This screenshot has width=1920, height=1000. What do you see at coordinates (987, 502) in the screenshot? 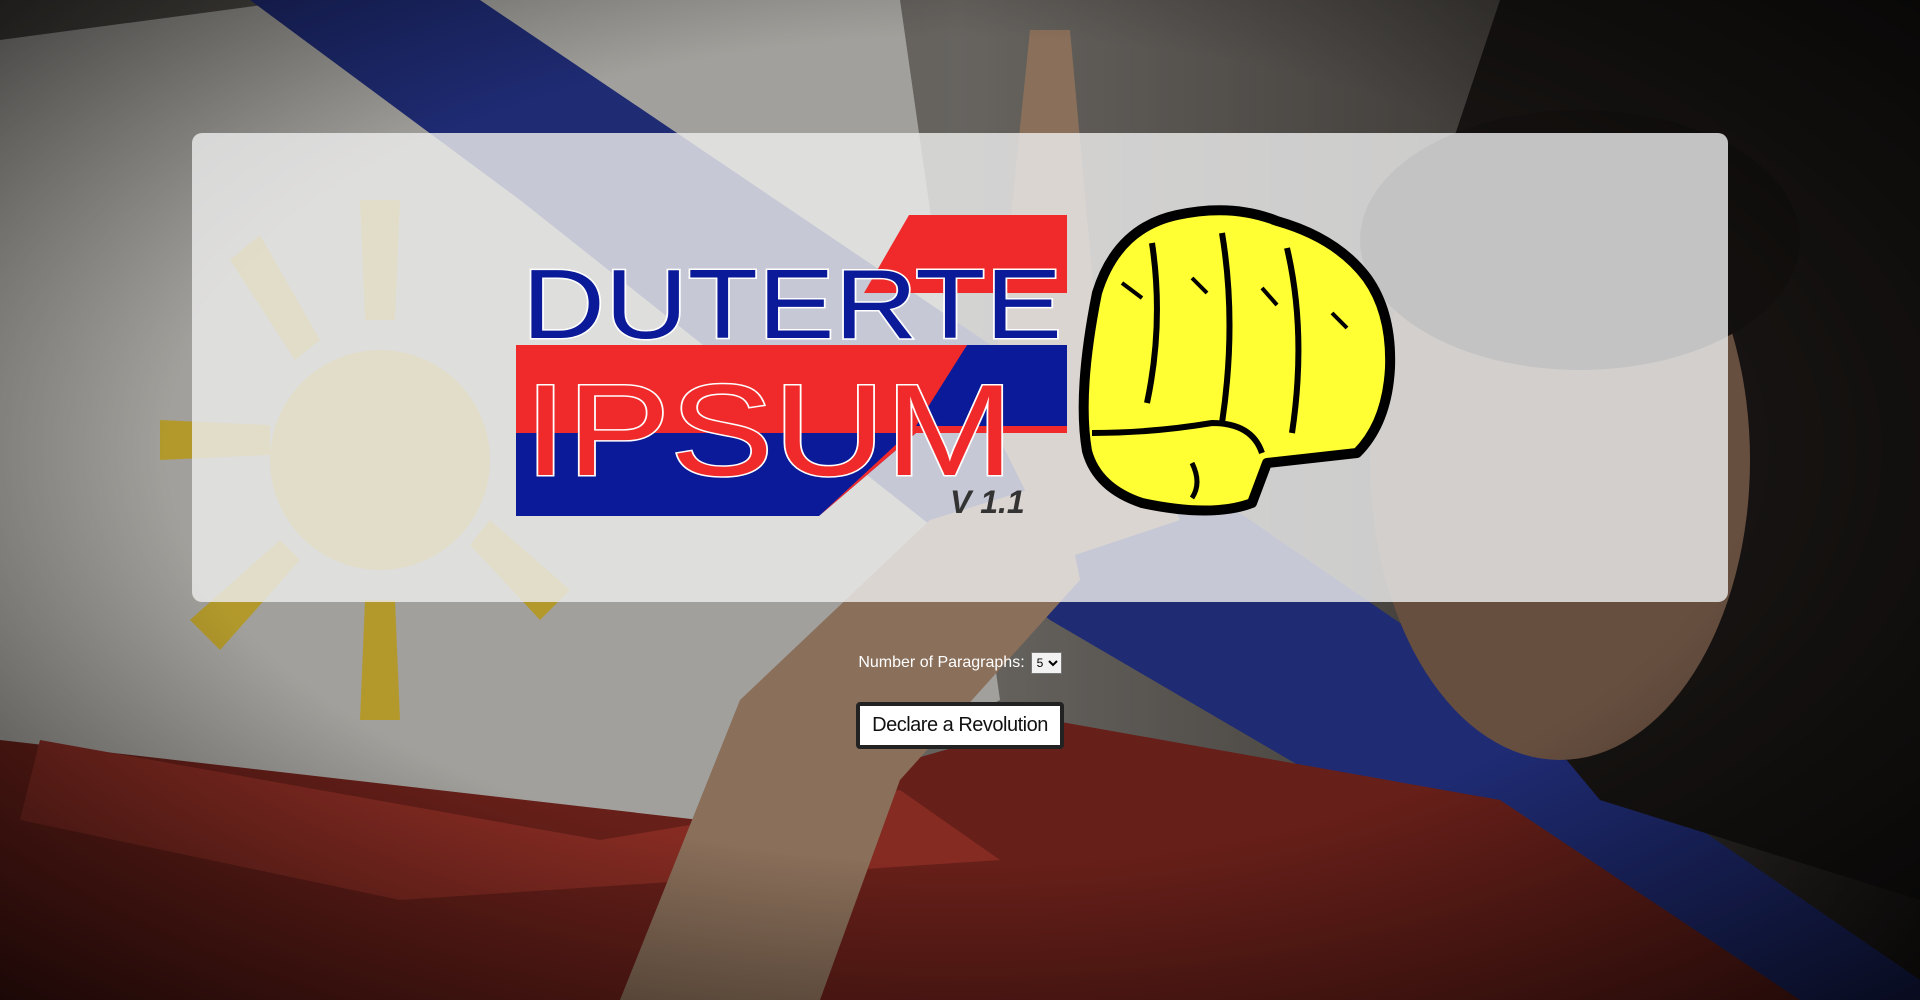
I see `logo-version: V 1.1` at bounding box center [987, 502].